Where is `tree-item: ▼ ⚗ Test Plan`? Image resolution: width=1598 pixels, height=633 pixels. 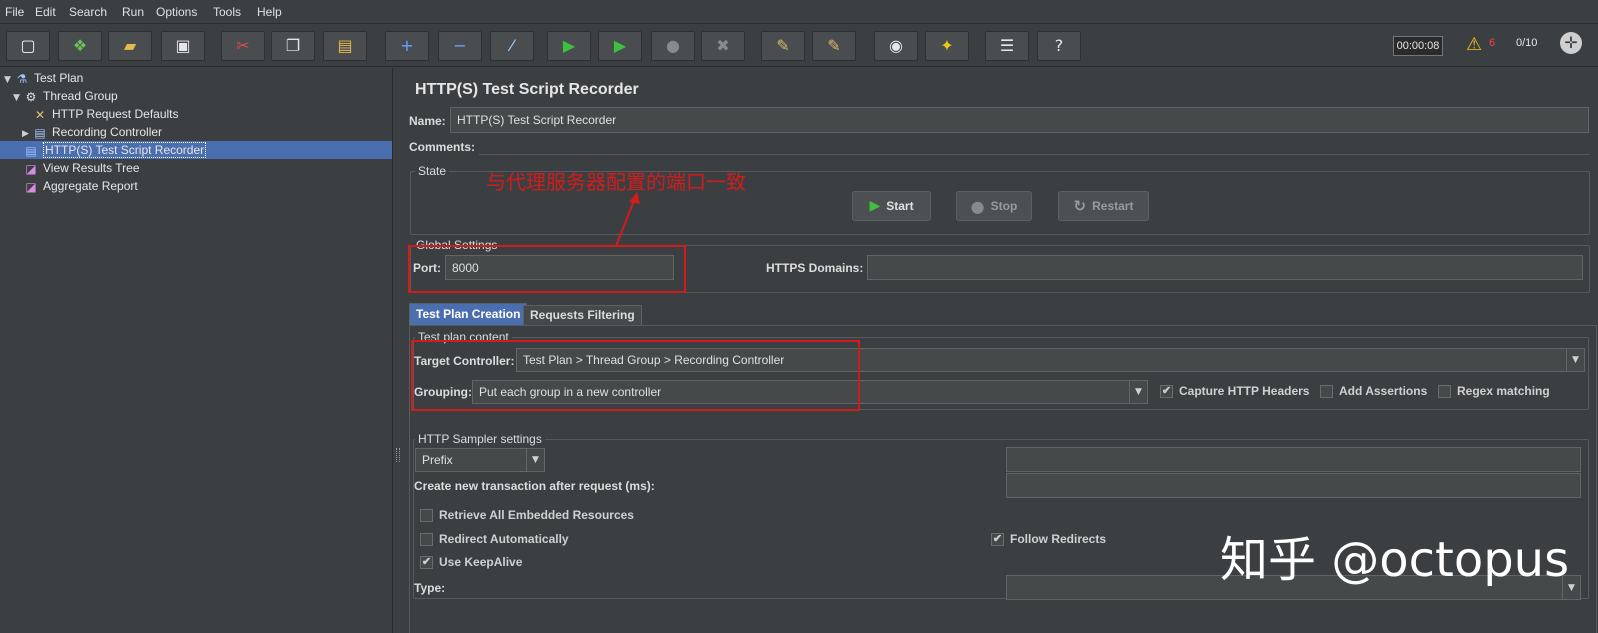 tree-item: ▼ ⚗ Test Plan is located at coordinates (196, 78).